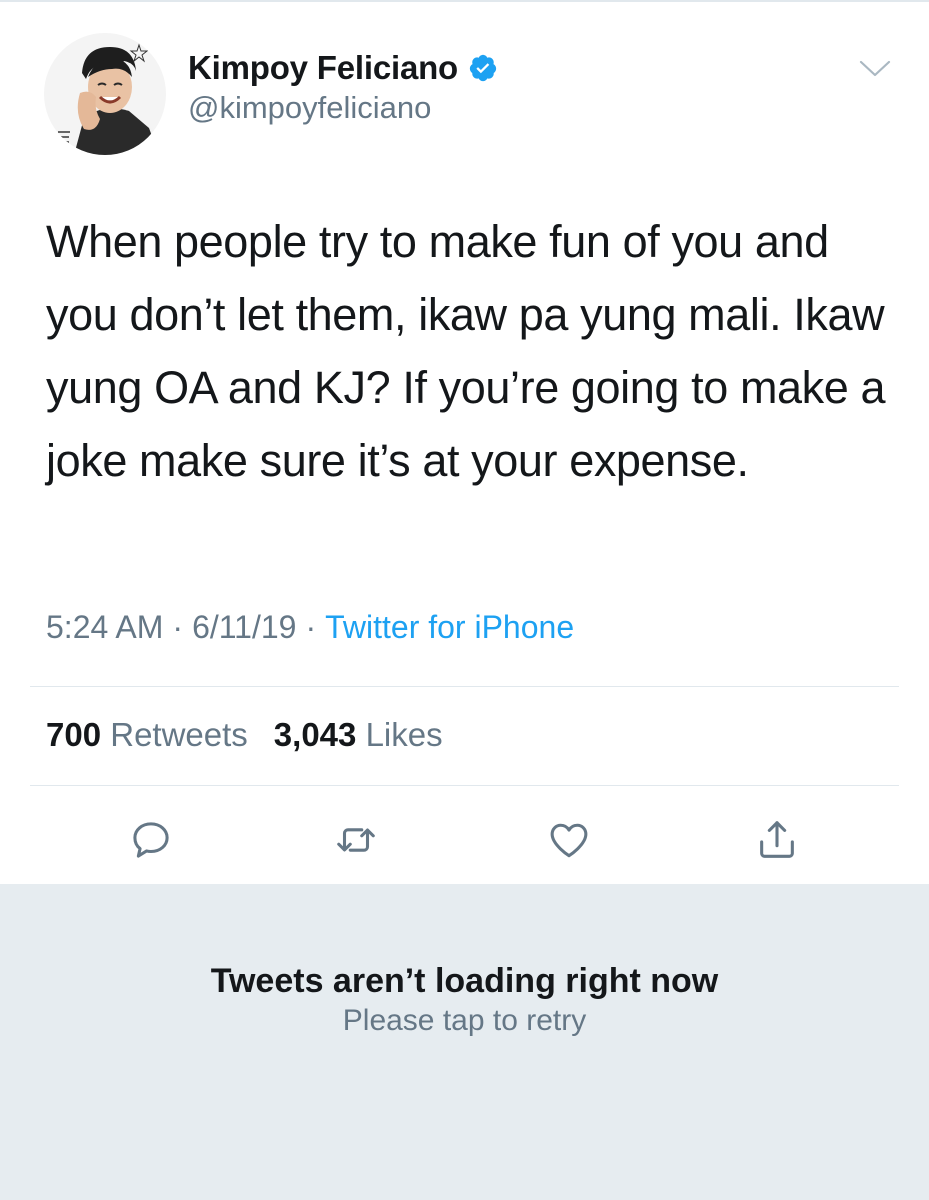  I want to click on retweet-icon, so click(356, 840).